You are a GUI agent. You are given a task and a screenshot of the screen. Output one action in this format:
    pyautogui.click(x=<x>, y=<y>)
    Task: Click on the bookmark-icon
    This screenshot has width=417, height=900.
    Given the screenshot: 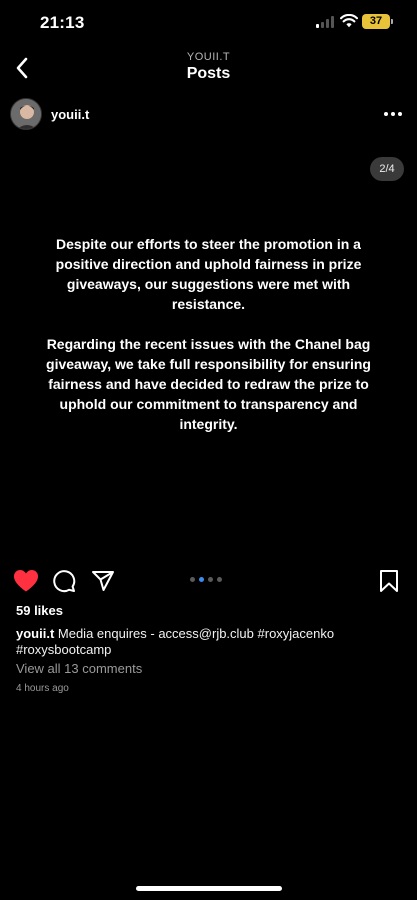 What is the action you would take?
    pyautogui.click(x=389, y=581)
    